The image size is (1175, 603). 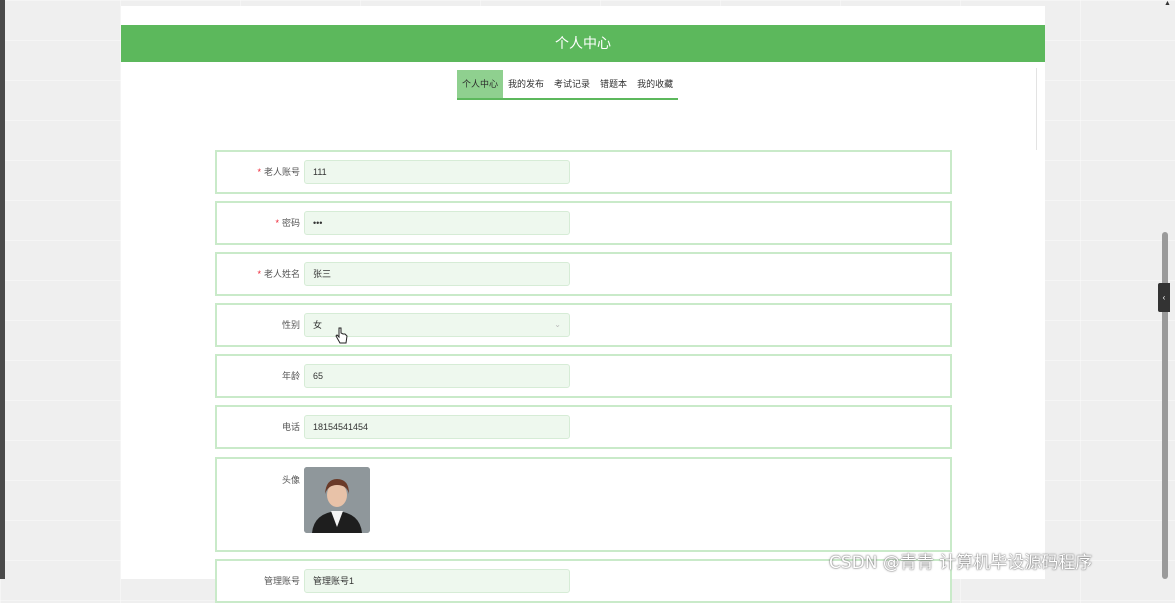 I want to click on tab-profile: 个人中心, so click(x=480, y=84).